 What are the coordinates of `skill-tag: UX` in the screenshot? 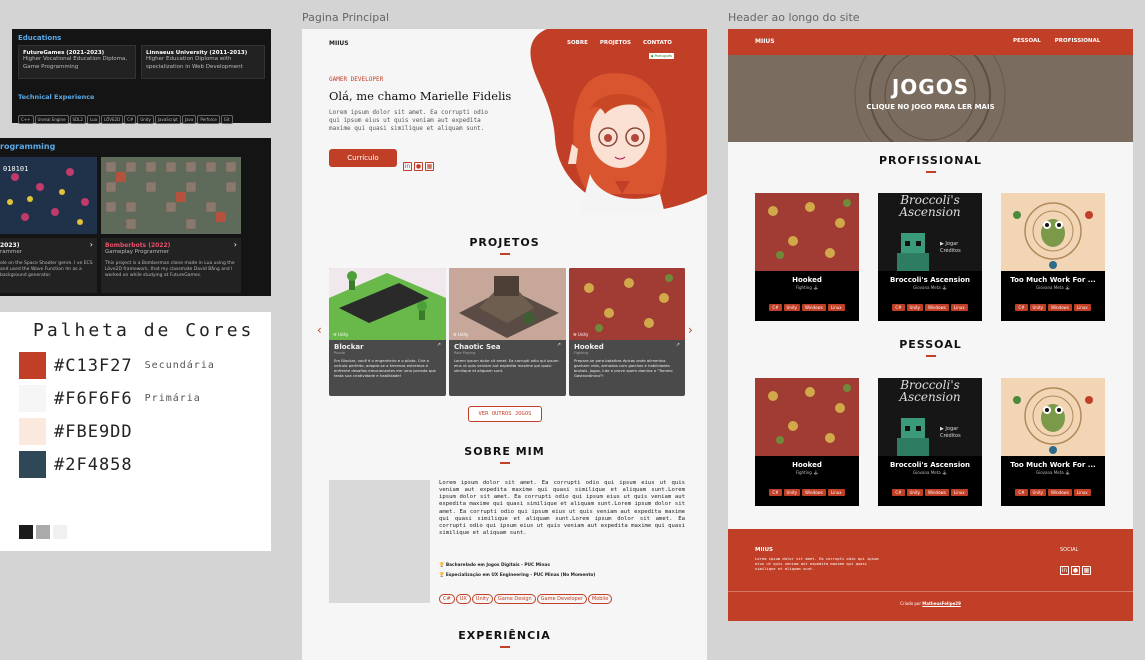 It's located at (463, 599).